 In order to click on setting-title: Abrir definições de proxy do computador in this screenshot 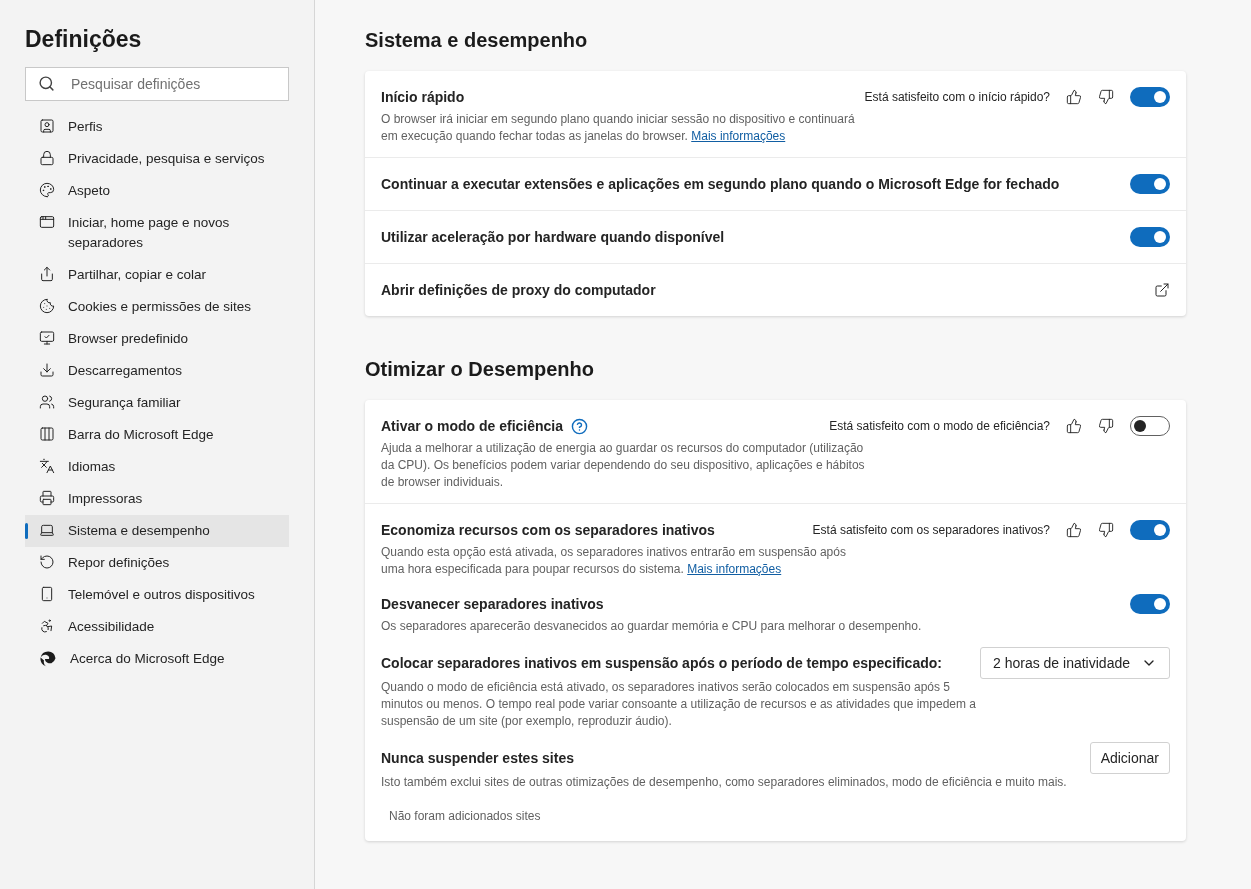, I will do `click(518, 290)`.